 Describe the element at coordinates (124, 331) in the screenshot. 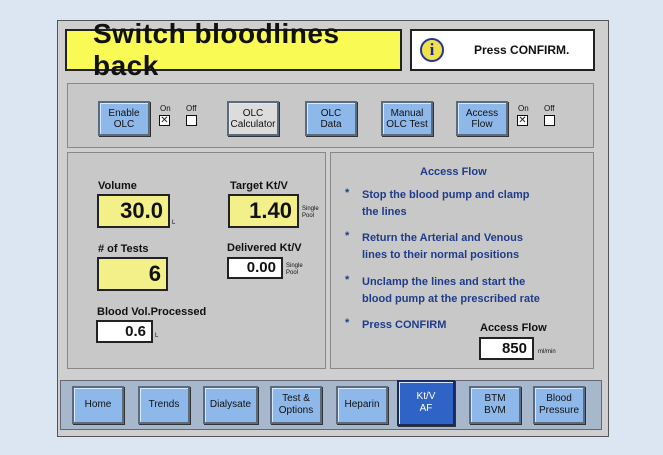

I see `blood-vol-value: 0.6` at that location.